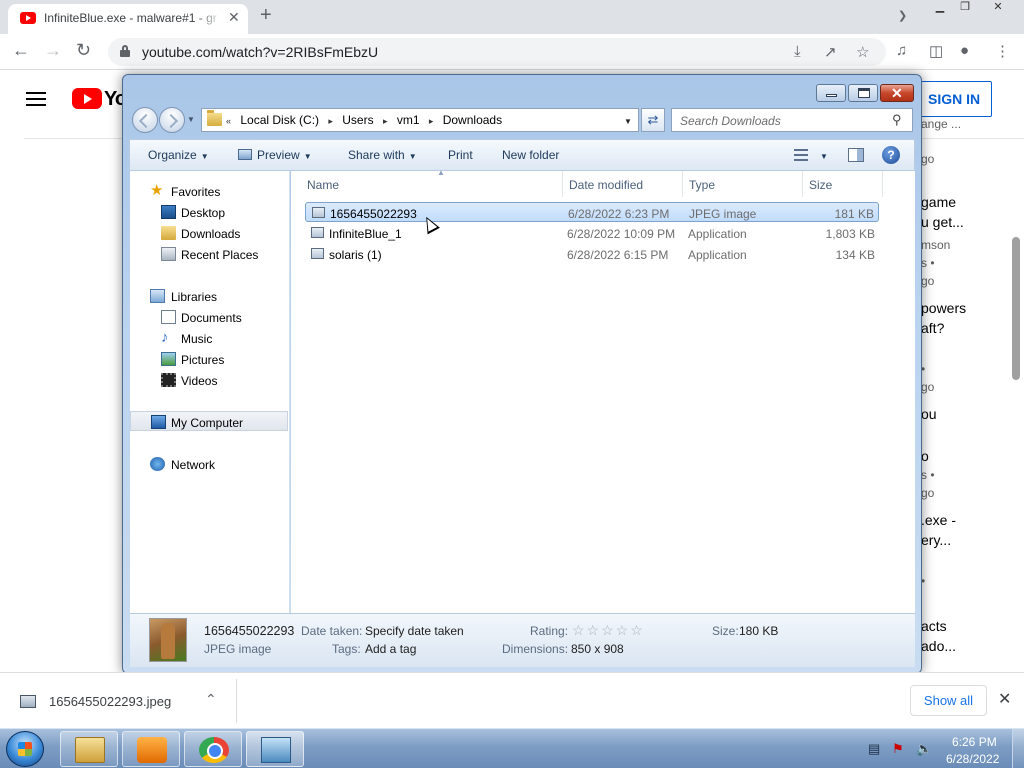 The image size is (1024, 768). What do you see at coordinates (971, 414) in the screenshot?
I see `suggestion-title: ou` at bounding box center [971, 414].